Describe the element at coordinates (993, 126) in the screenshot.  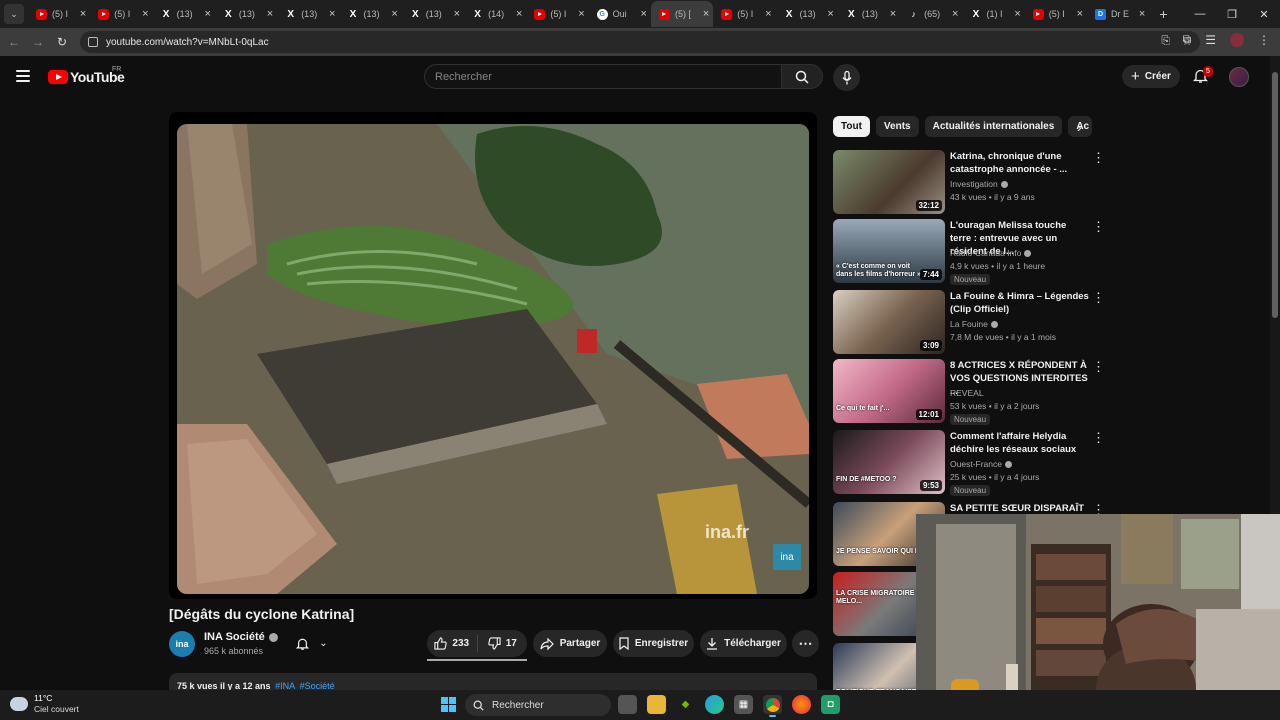
I see `chip-world-news: Actualités internationales` at that location.